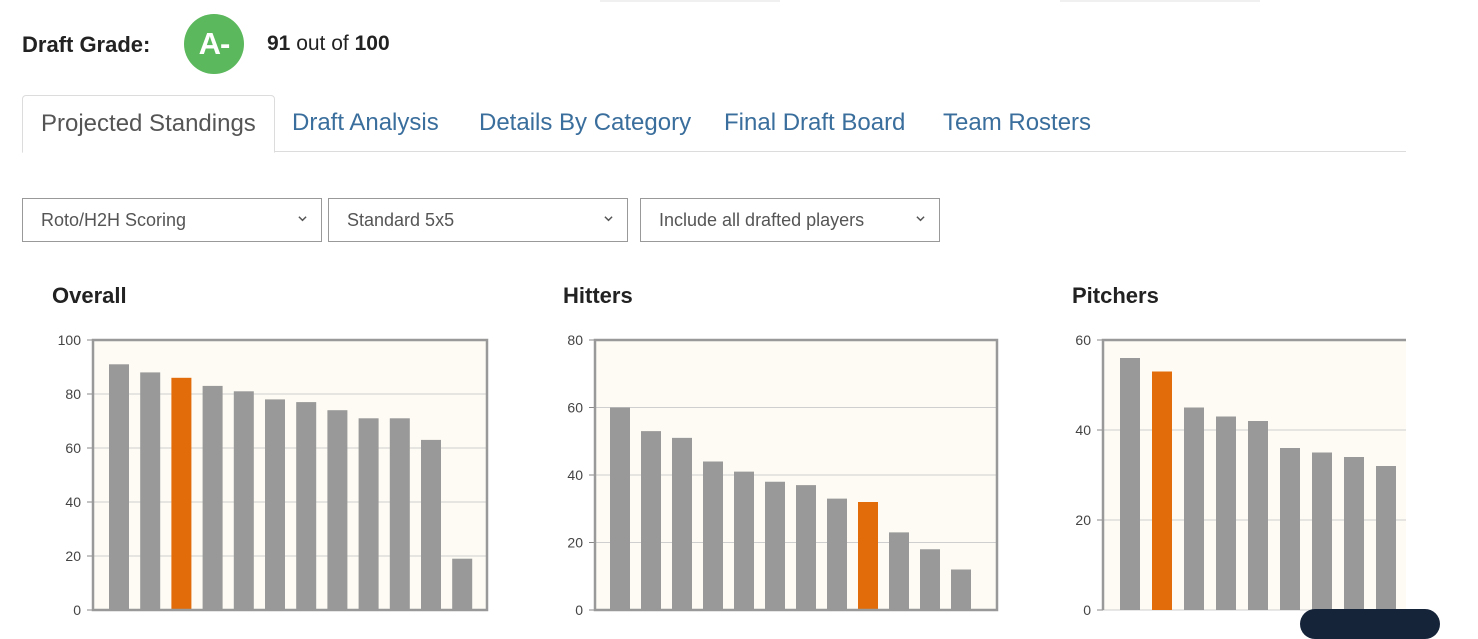  Describe the element at coordinates (1240, 475) in the screenshot. I see `pitchers-bar-chart: 0204060` at that location.